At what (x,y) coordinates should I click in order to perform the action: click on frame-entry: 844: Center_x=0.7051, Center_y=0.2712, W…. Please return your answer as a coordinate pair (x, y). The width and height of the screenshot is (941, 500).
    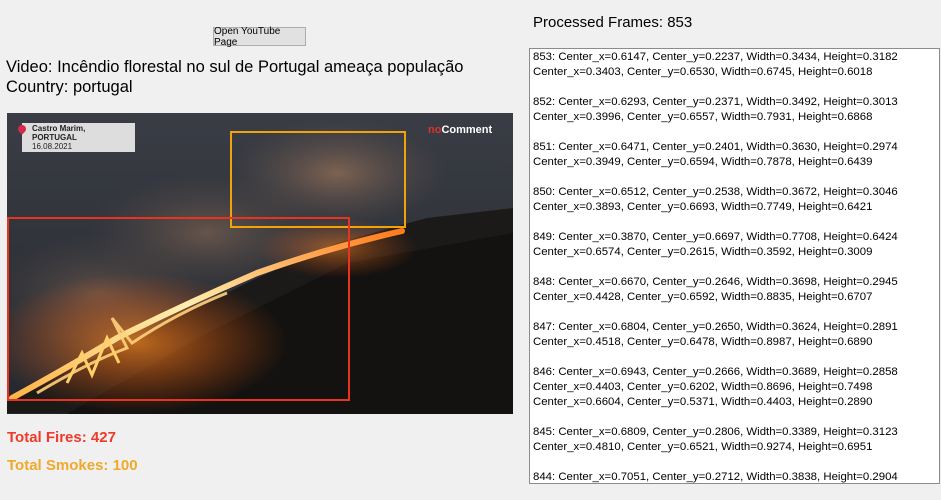
    Looking at the image, I should click on (736, 476).